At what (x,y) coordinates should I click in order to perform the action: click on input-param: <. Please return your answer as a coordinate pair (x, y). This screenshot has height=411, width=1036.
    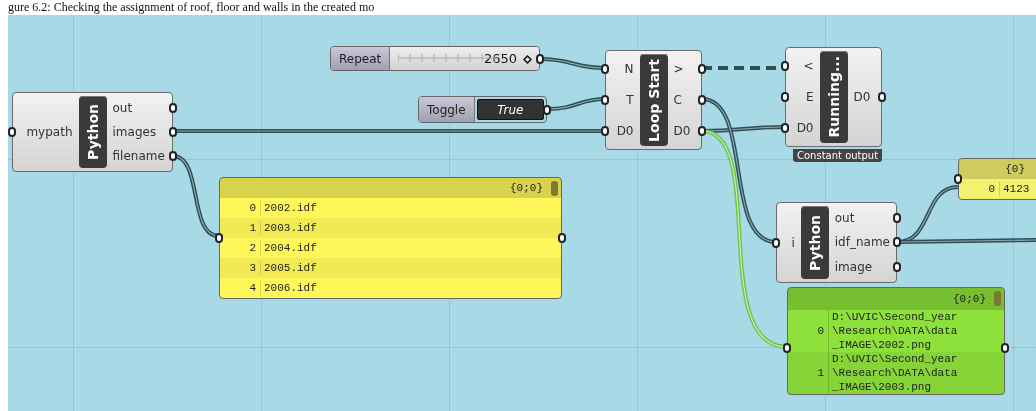
    Looking at the image, I should click on (808, 66).